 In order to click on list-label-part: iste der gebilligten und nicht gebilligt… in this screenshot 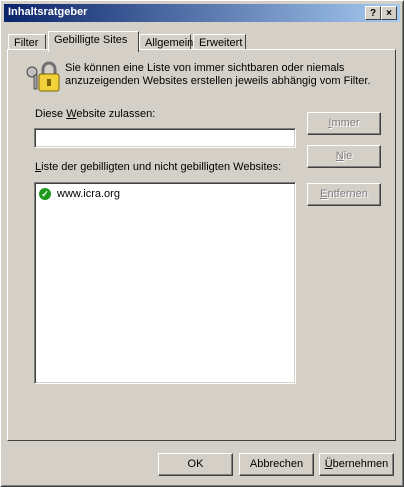, I will do `click(161, 167)`.